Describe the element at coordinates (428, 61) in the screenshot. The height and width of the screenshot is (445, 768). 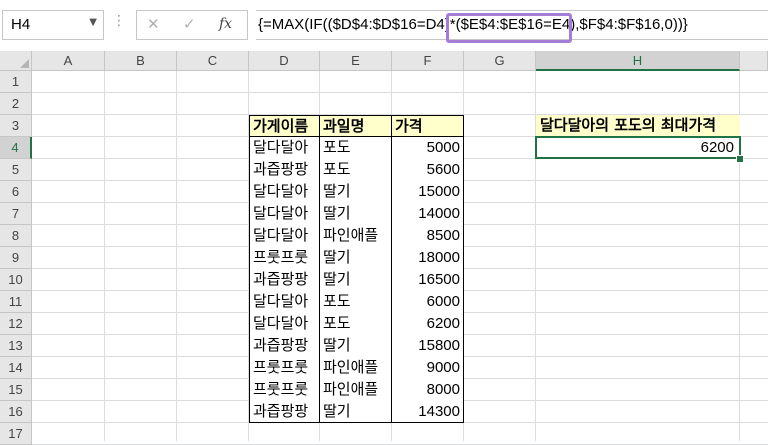
I see `column-header-f: F` at that location.